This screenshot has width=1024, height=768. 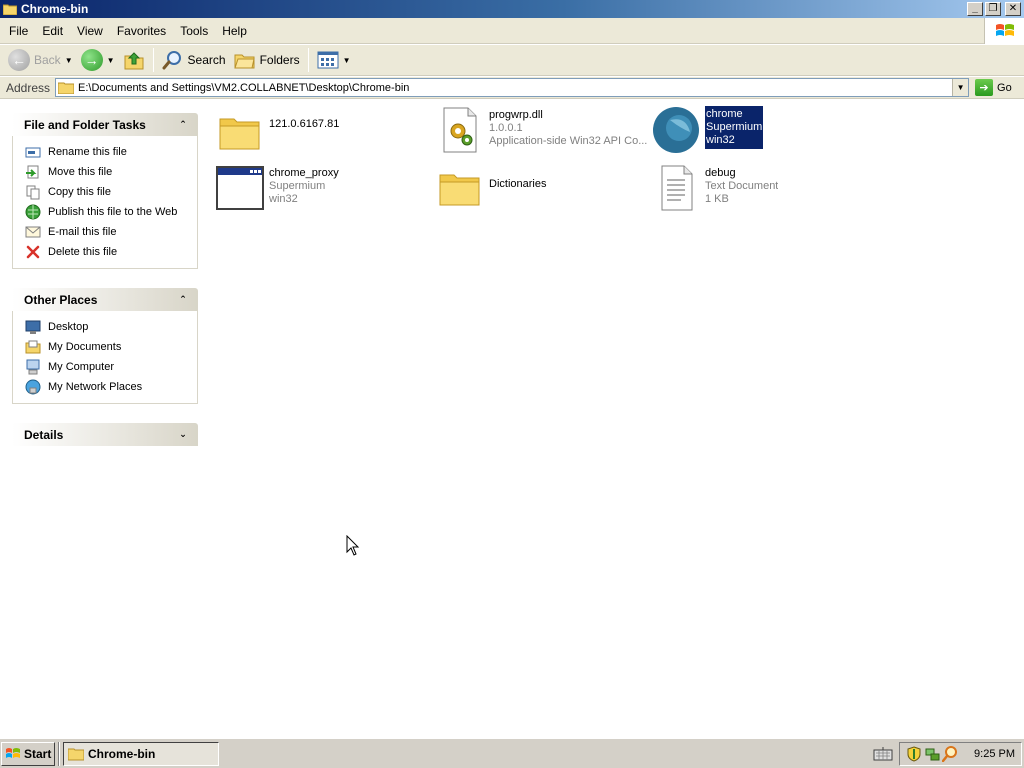 I want to click on my-documents-link: My Documents, so click(x=111, y=347).